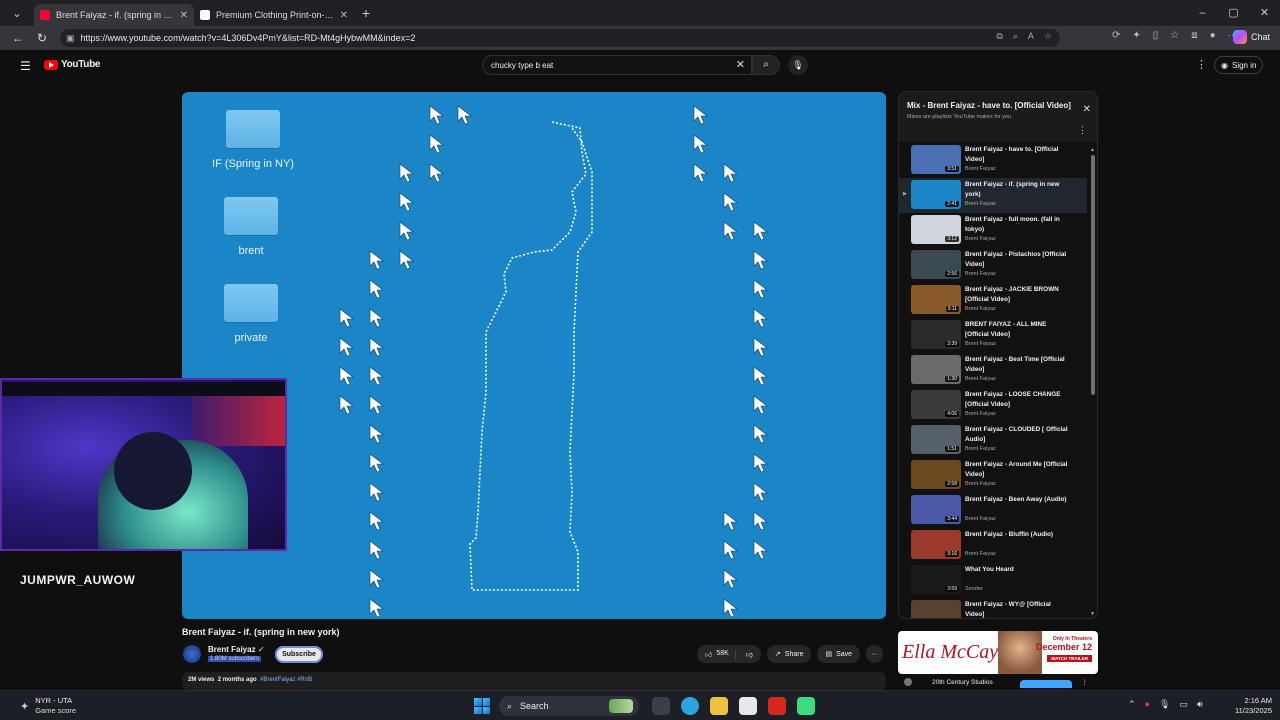 The height and width of the screenshot is (720, 1280). What do you see at coordinates (1092, 614) in the screenshot?
I see `scroll-down-icon: ▼` at bounding box center [1092, 614].